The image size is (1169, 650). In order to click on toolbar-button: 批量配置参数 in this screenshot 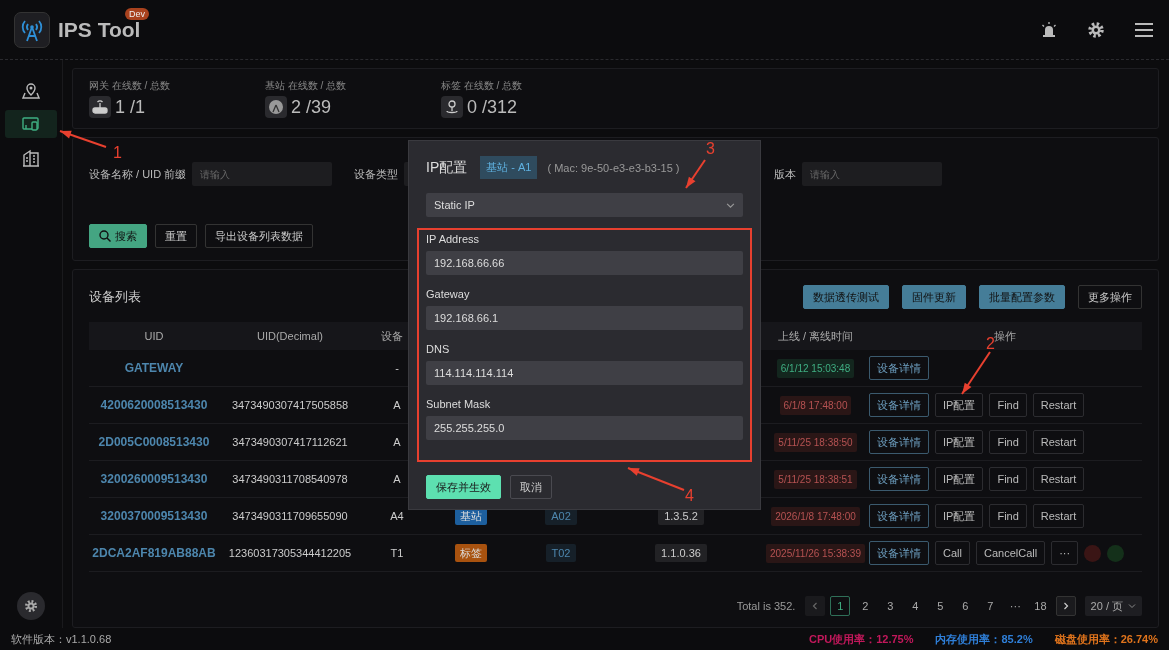, I will do `click(1022, 297)`.